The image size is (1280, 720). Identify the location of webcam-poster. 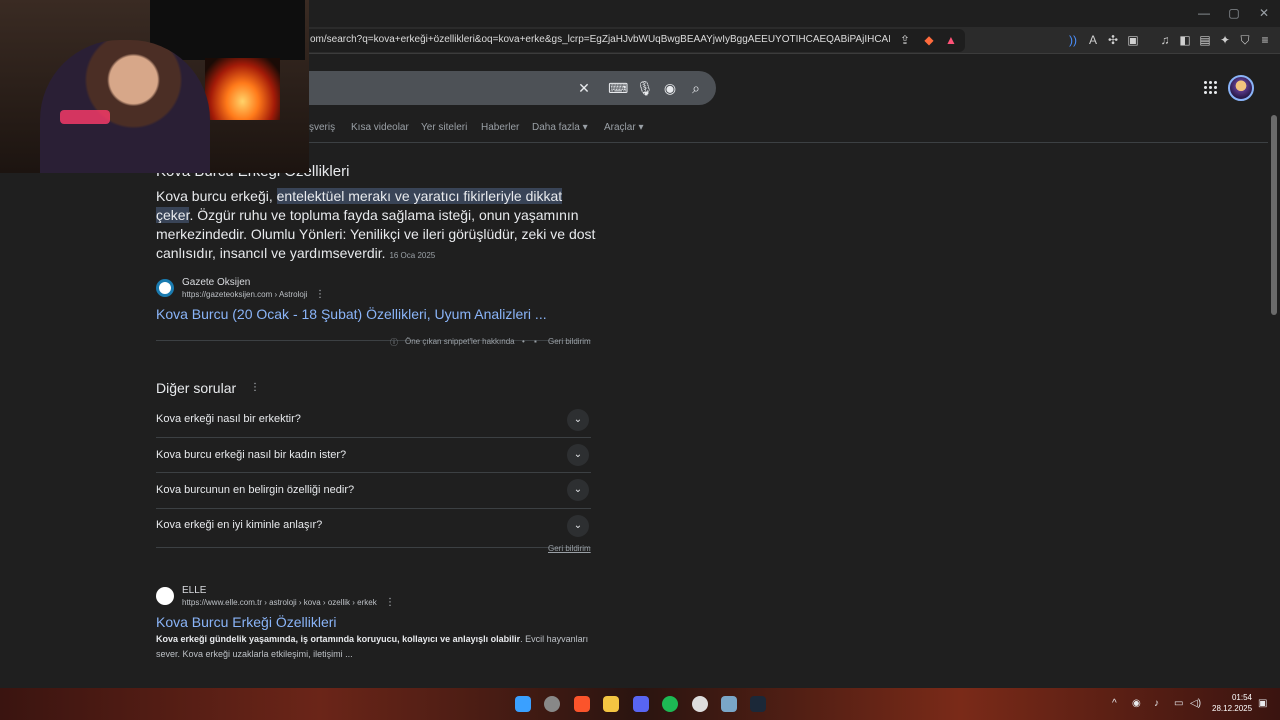
(227, 30).